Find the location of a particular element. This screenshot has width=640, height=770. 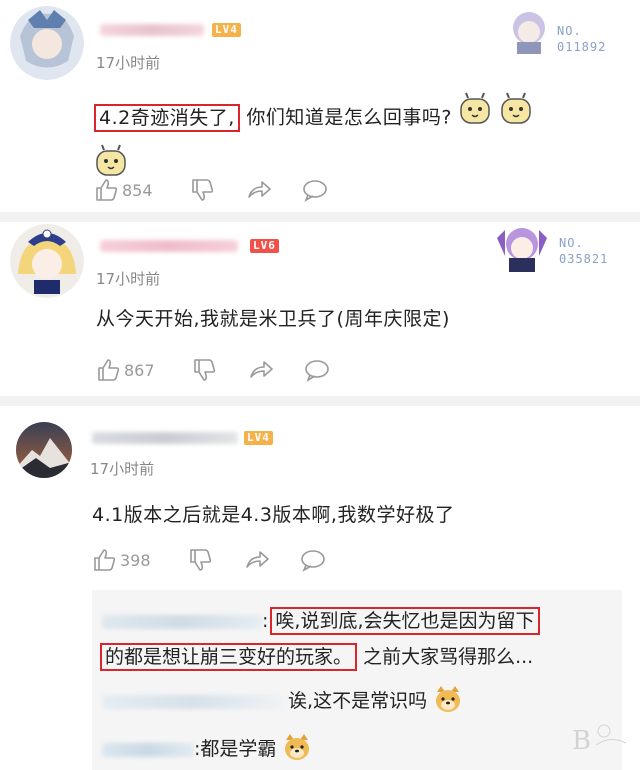

like-button: 854 is located at coordinates (123, 190).